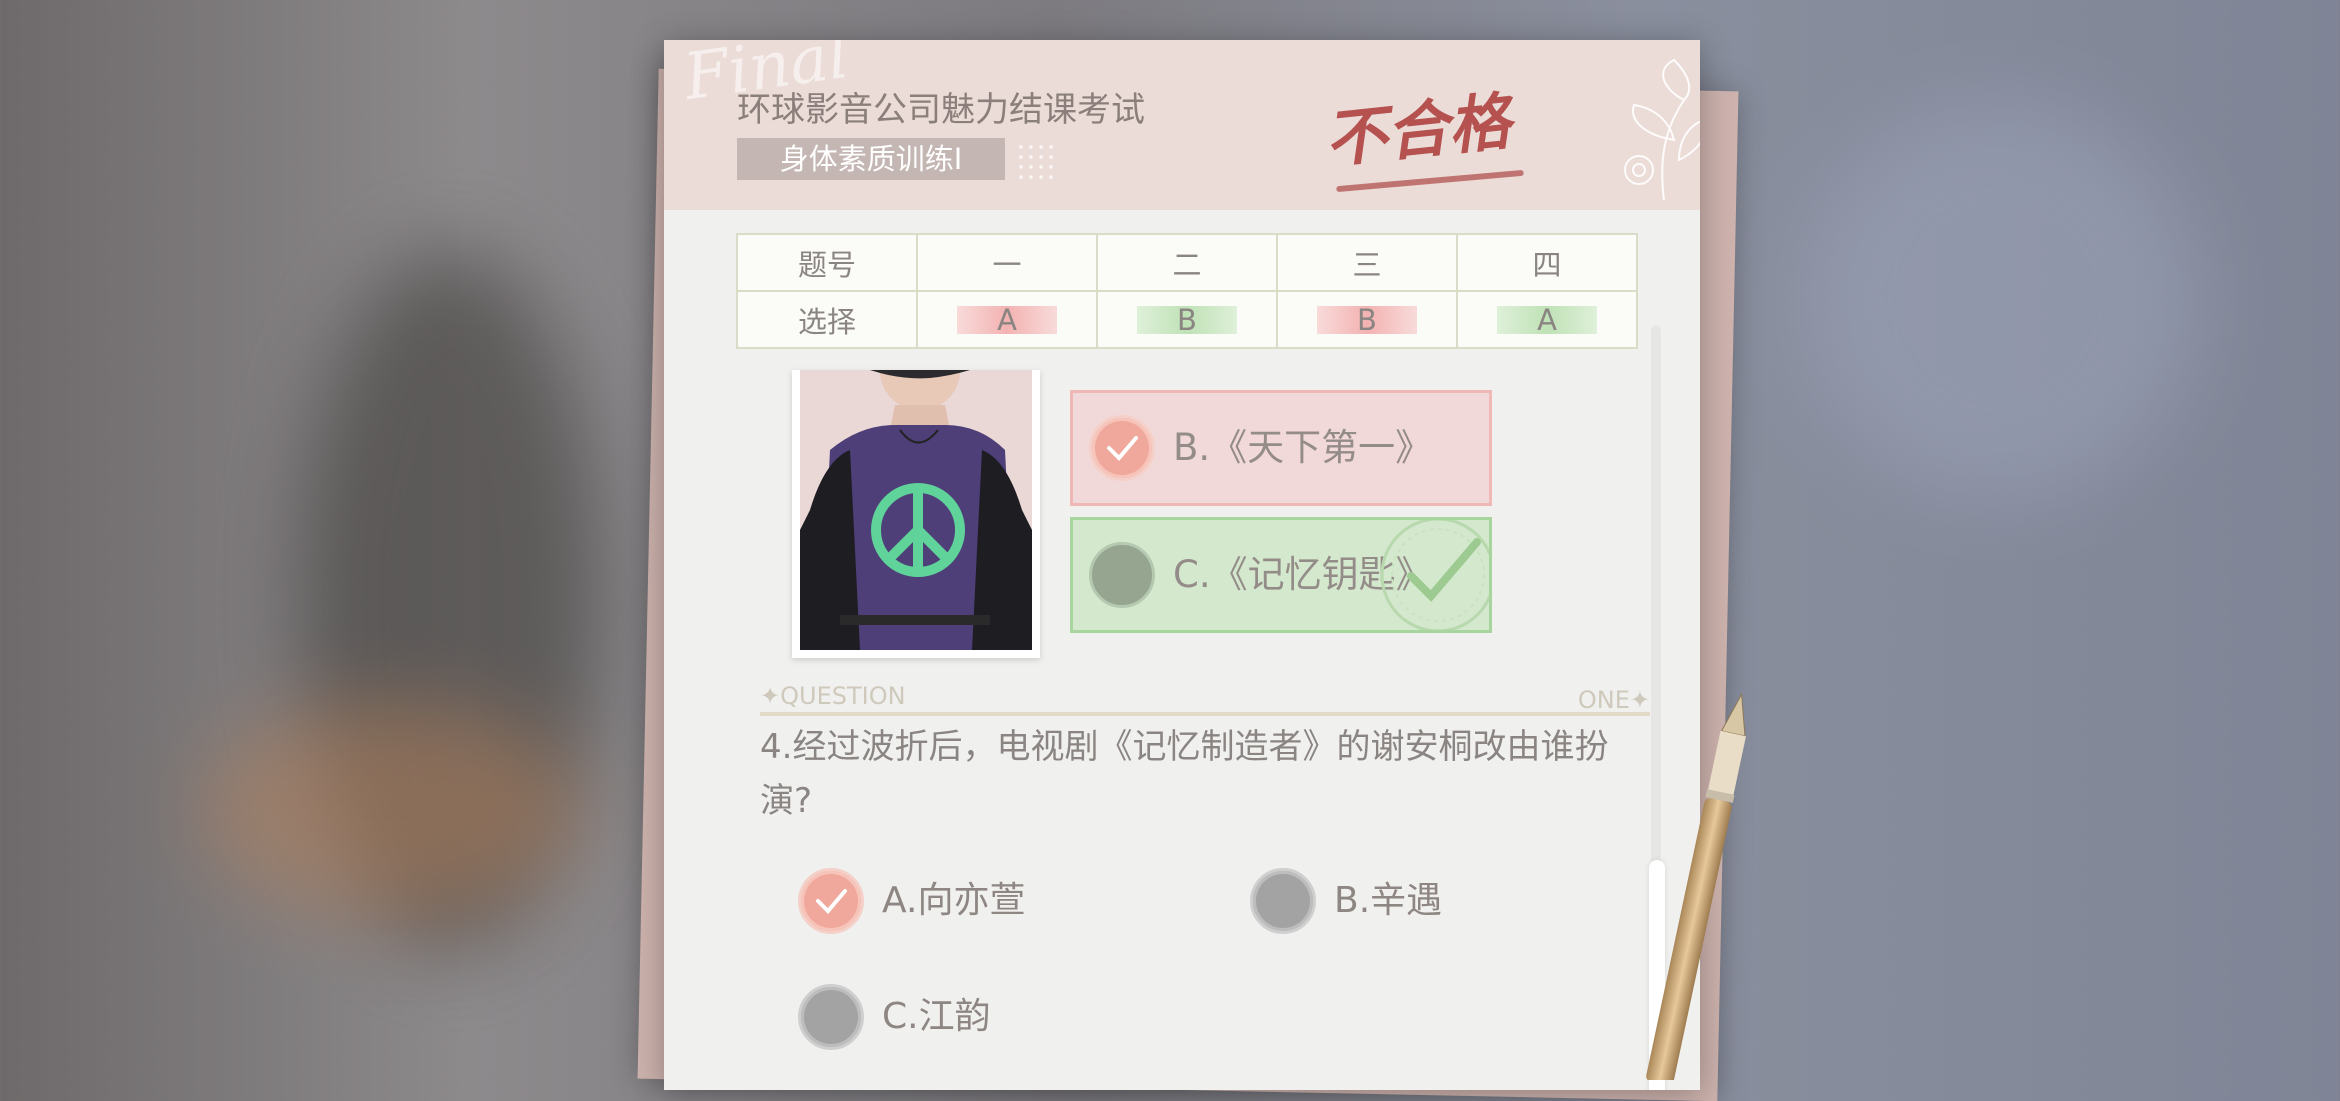 This screenshot has height=1101, width=2340. What do you see at coordinates (941, 110) in the screenshot?
I see `exam-title: 环球影音公司魅力结课考试` at bounding box center [941, 110].